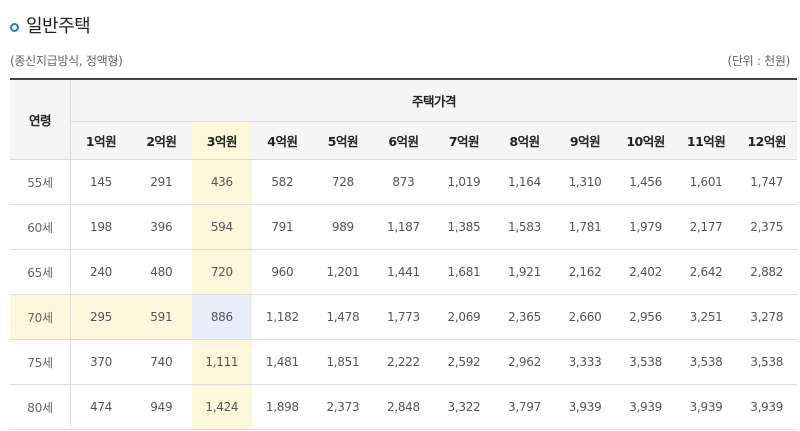  Describe the element at coordinates (706, 140) in the screenshot. I see `price-column-header: 11억원` at that location.